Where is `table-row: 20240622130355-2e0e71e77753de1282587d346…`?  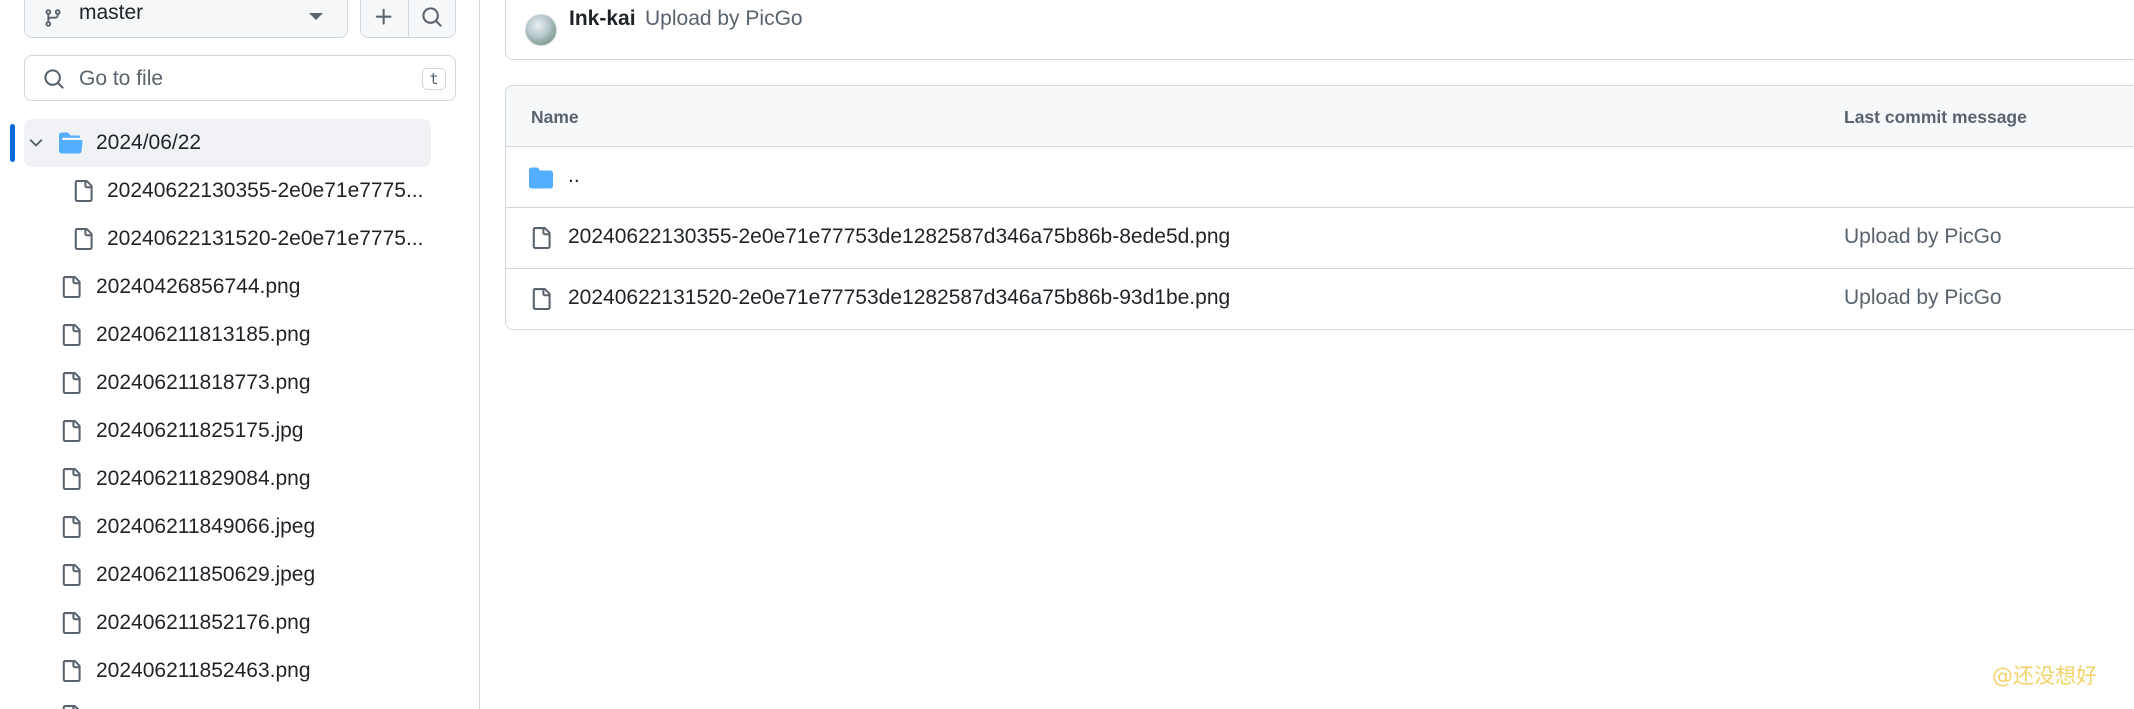
table-row: 20240622130355-2e0e71e77753de1282587d346… is located at coordinates (1320, 237).